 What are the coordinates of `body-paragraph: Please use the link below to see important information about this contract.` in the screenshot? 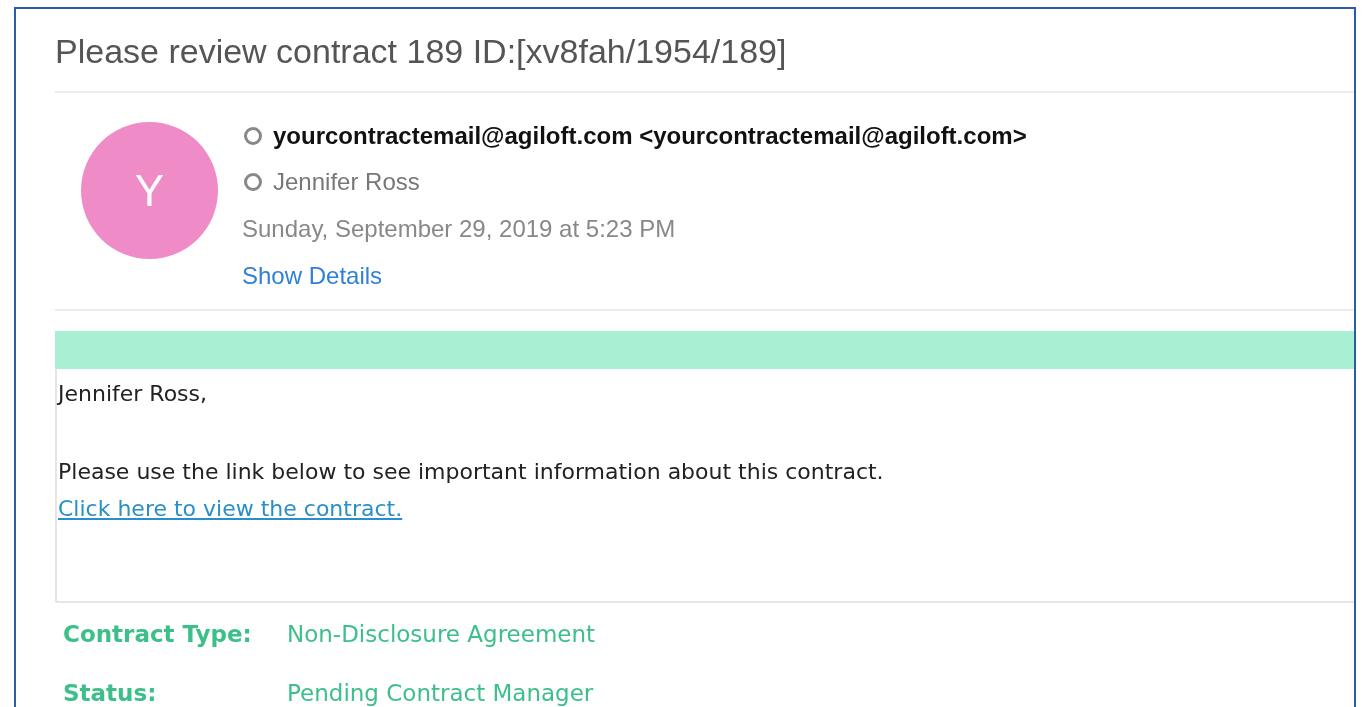 It's located at (471, 472).